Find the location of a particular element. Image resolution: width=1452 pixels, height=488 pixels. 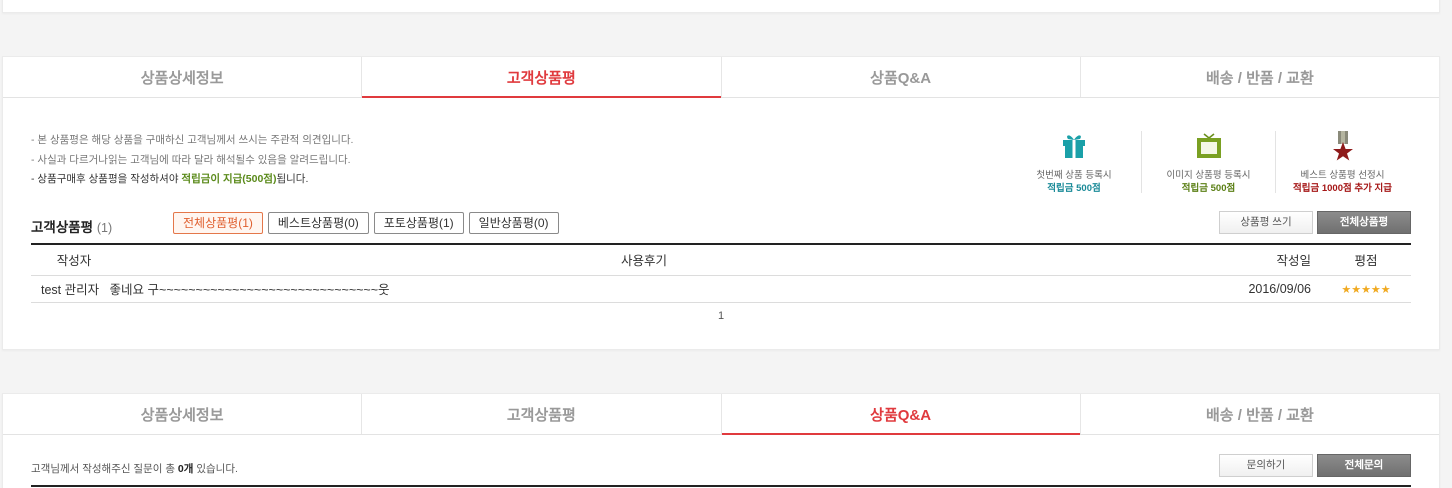

review-date: 2016/09/06 is located at coordinates (1246, 289).